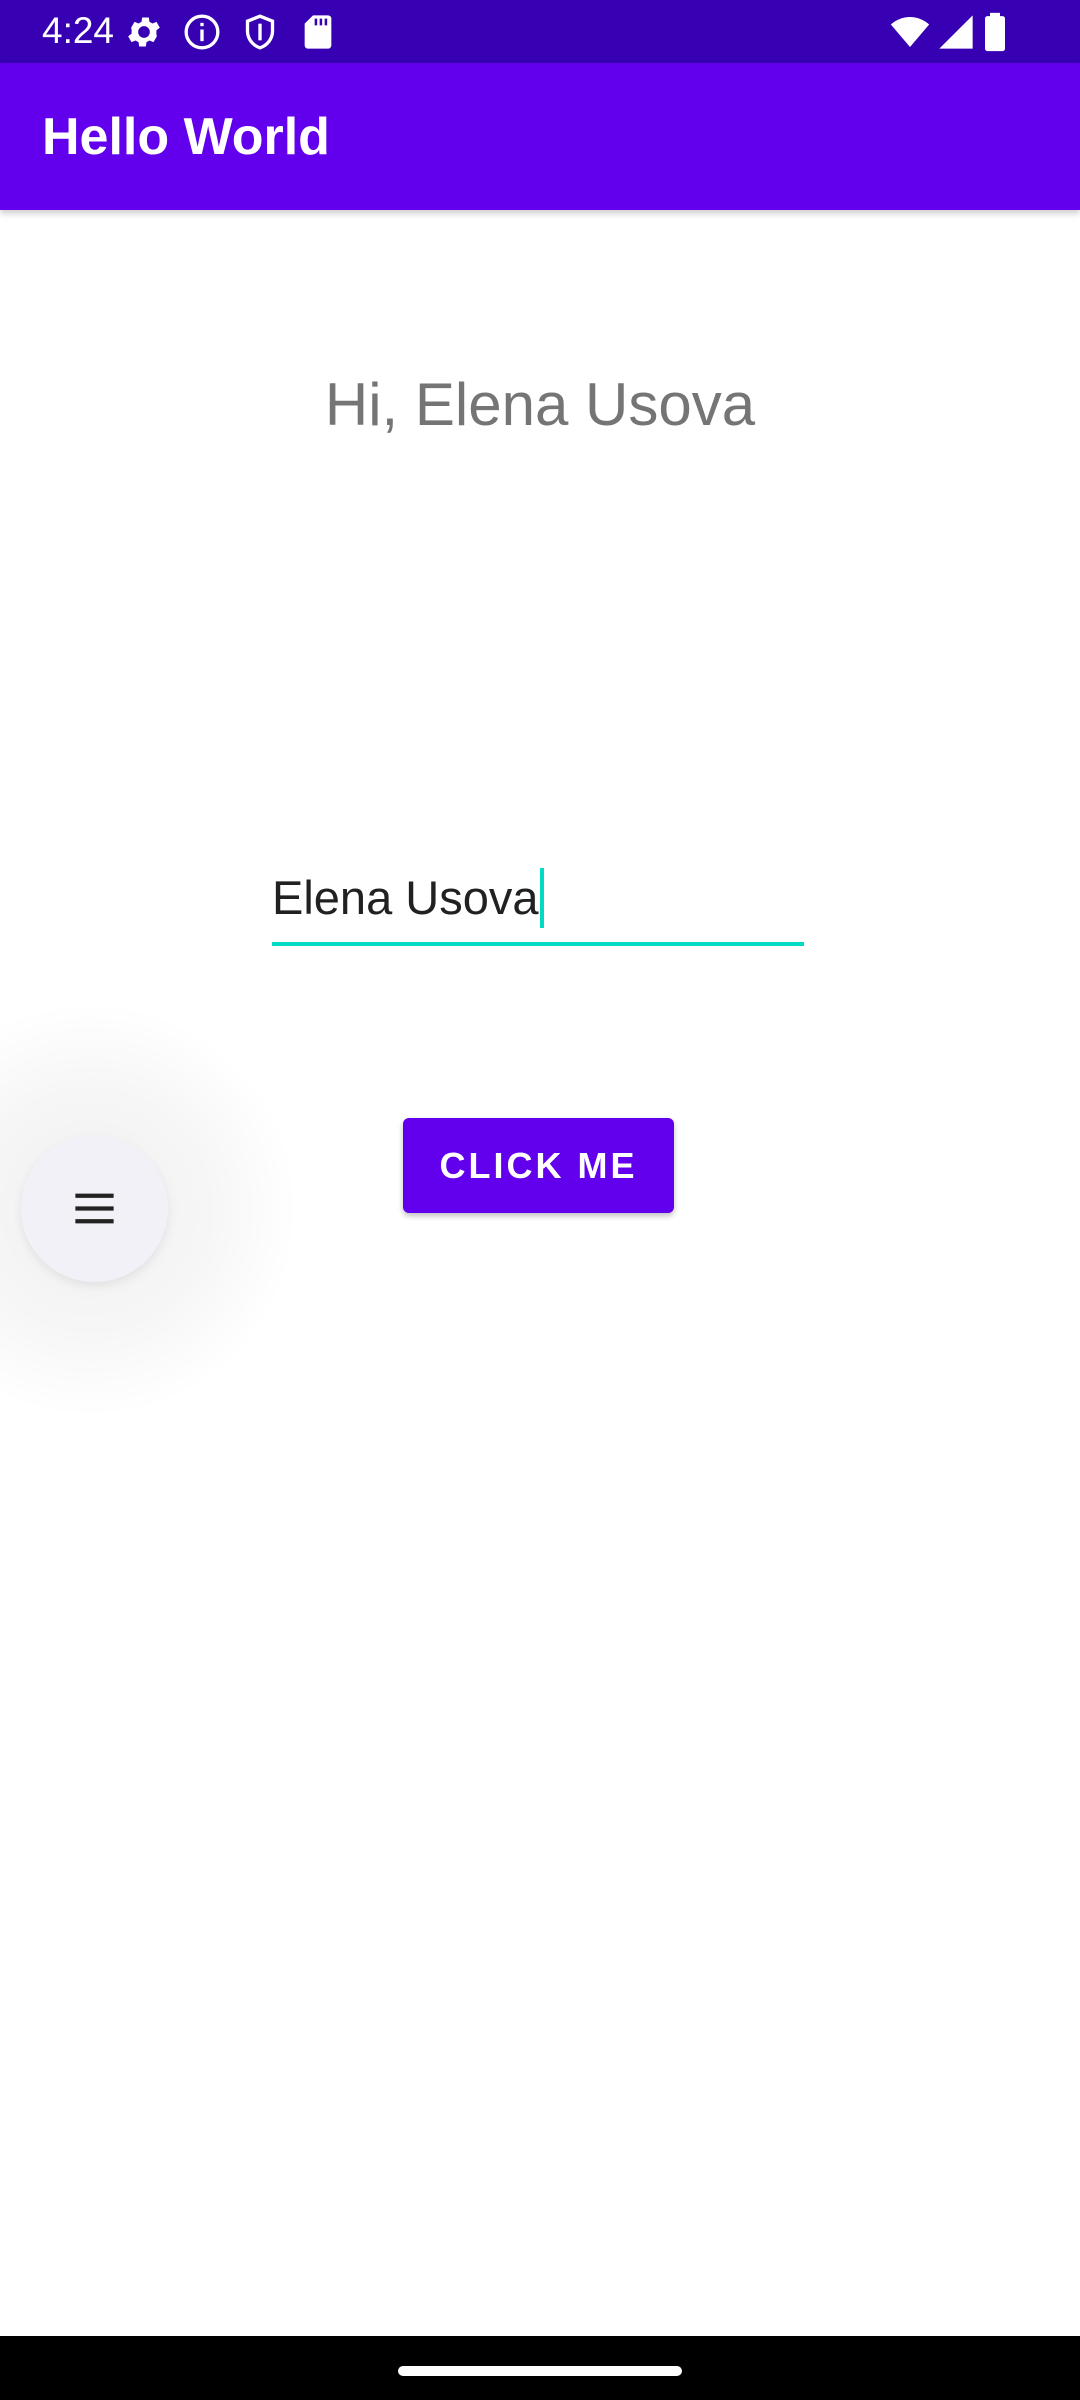 This screenshot has width=1080, height=2400. I want to click on greeting-text: Hi, Elena Usova, so click(540, 404).